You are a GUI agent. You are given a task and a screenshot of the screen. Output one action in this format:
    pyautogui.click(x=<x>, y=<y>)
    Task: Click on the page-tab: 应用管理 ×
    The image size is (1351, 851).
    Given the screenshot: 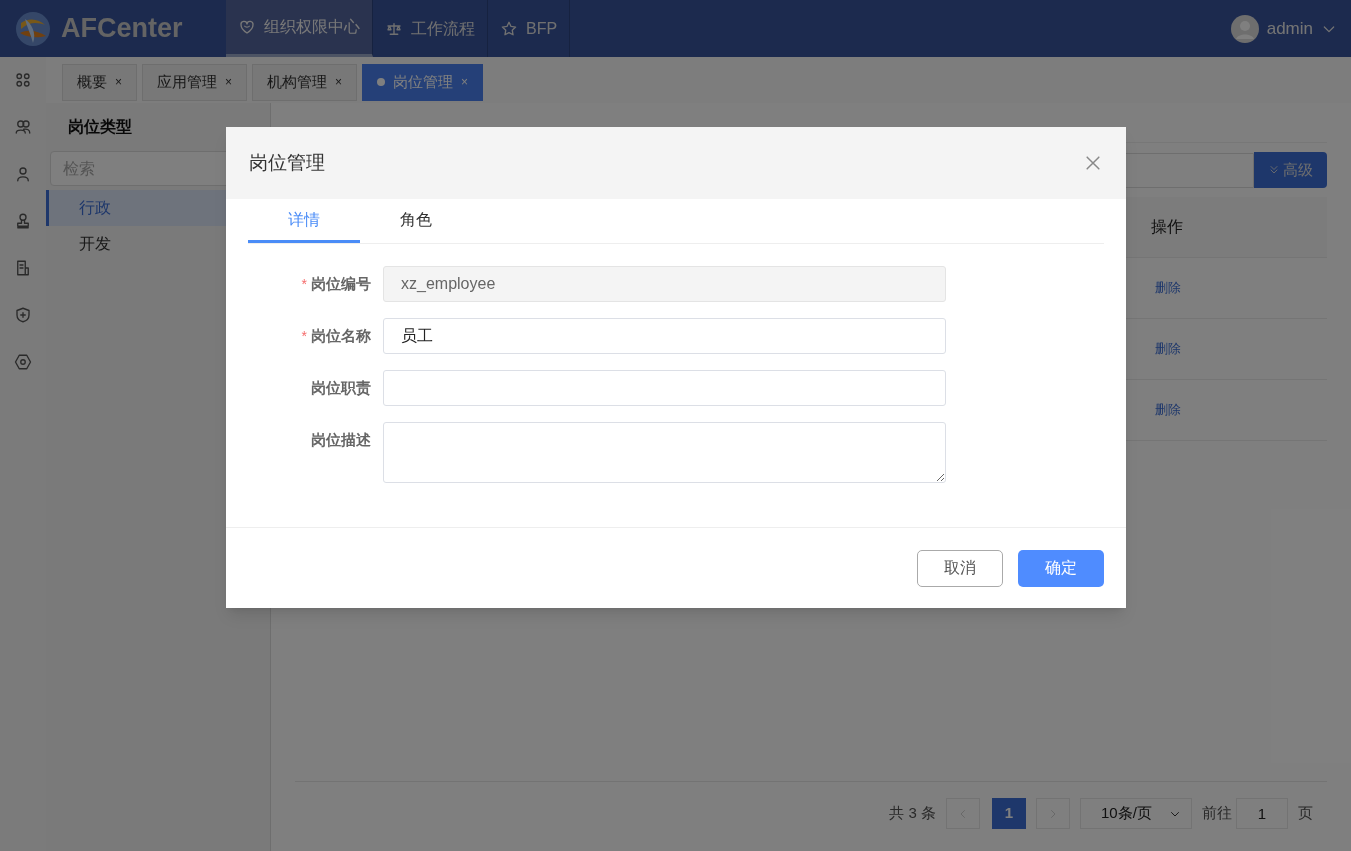 What is the action you would take?
    pyautogui.click(x=195, y=82)
    